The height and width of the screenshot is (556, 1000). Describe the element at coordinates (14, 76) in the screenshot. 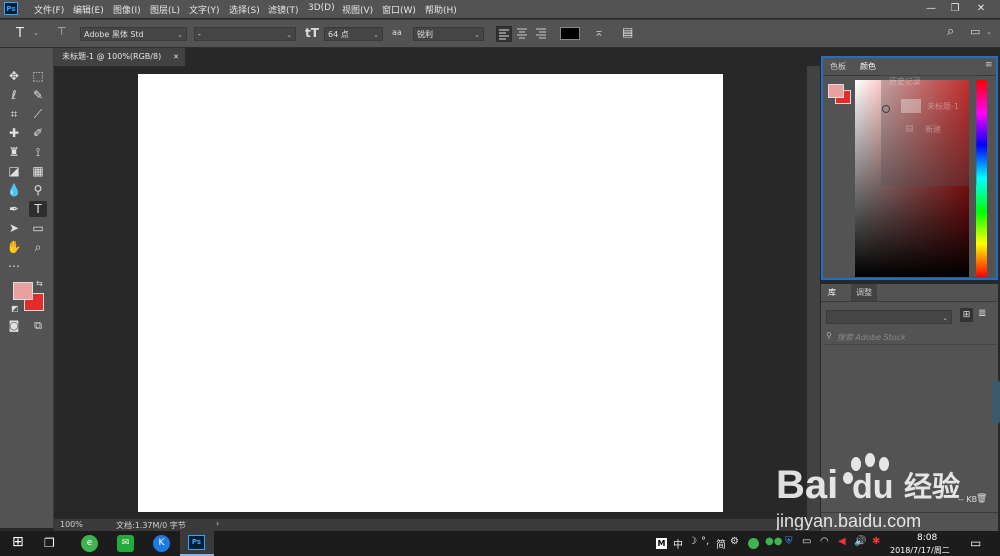

I see `move-tool-icon: ✥` at that location.